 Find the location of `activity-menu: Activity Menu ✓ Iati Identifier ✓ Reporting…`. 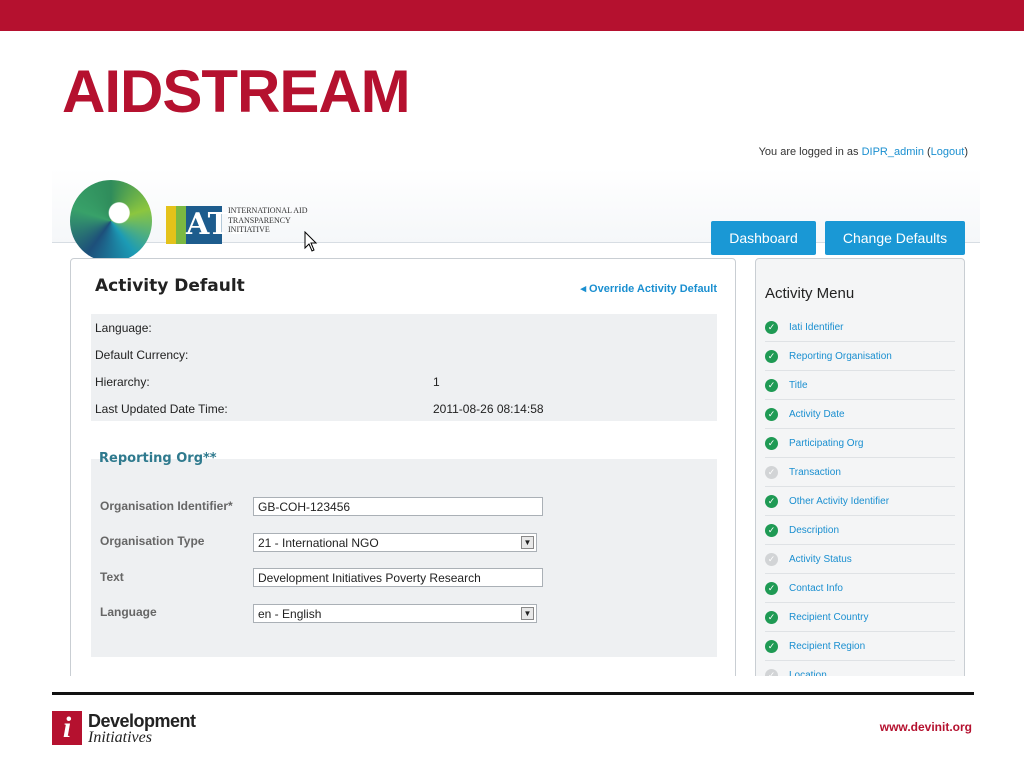

activity-menu: Activity Menu ✓ Iati Identifier ✓ Reporting… is located at coordinates (860, 467).